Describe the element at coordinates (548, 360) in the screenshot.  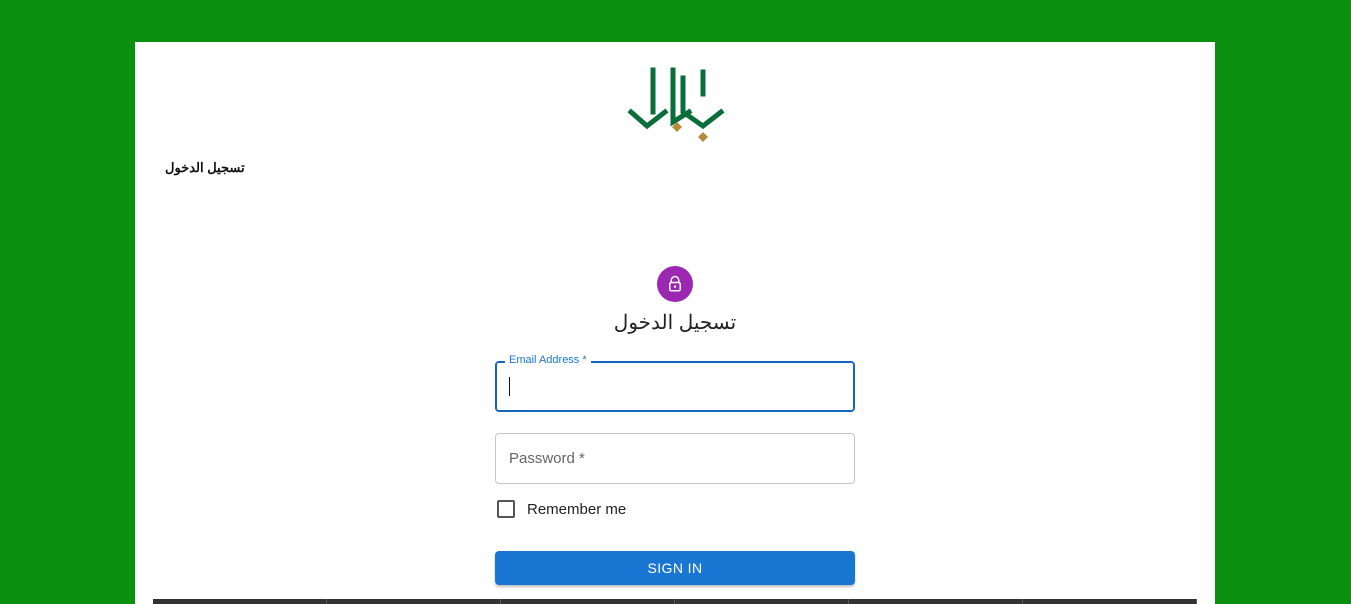
I see `email-label: Email Address *` at that location.